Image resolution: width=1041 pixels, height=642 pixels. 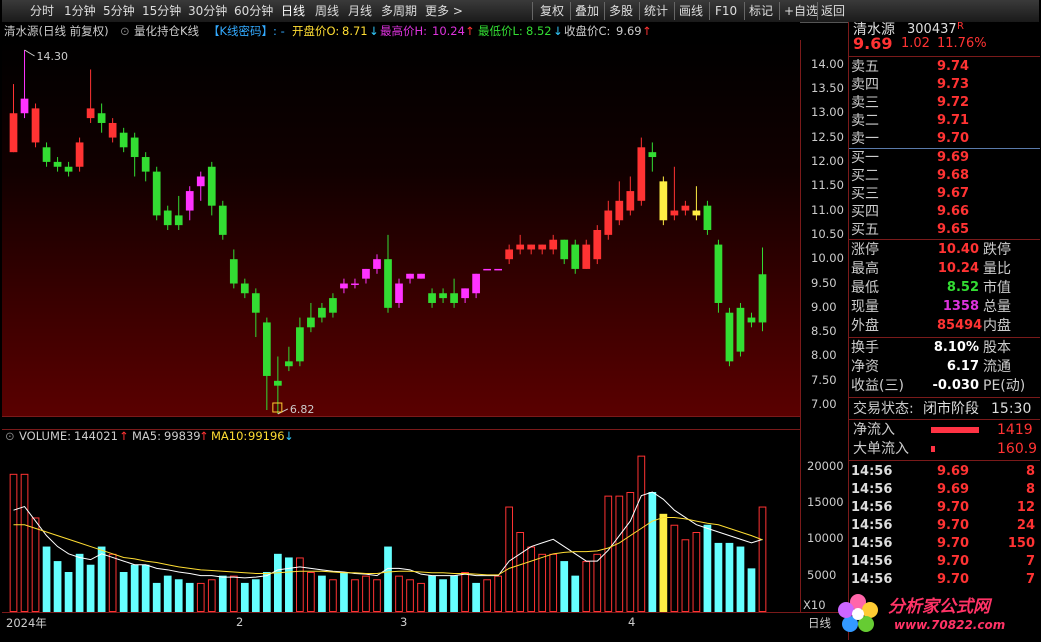 I want to click on period-tab-daily: 日线, so click(x=293, y=11).